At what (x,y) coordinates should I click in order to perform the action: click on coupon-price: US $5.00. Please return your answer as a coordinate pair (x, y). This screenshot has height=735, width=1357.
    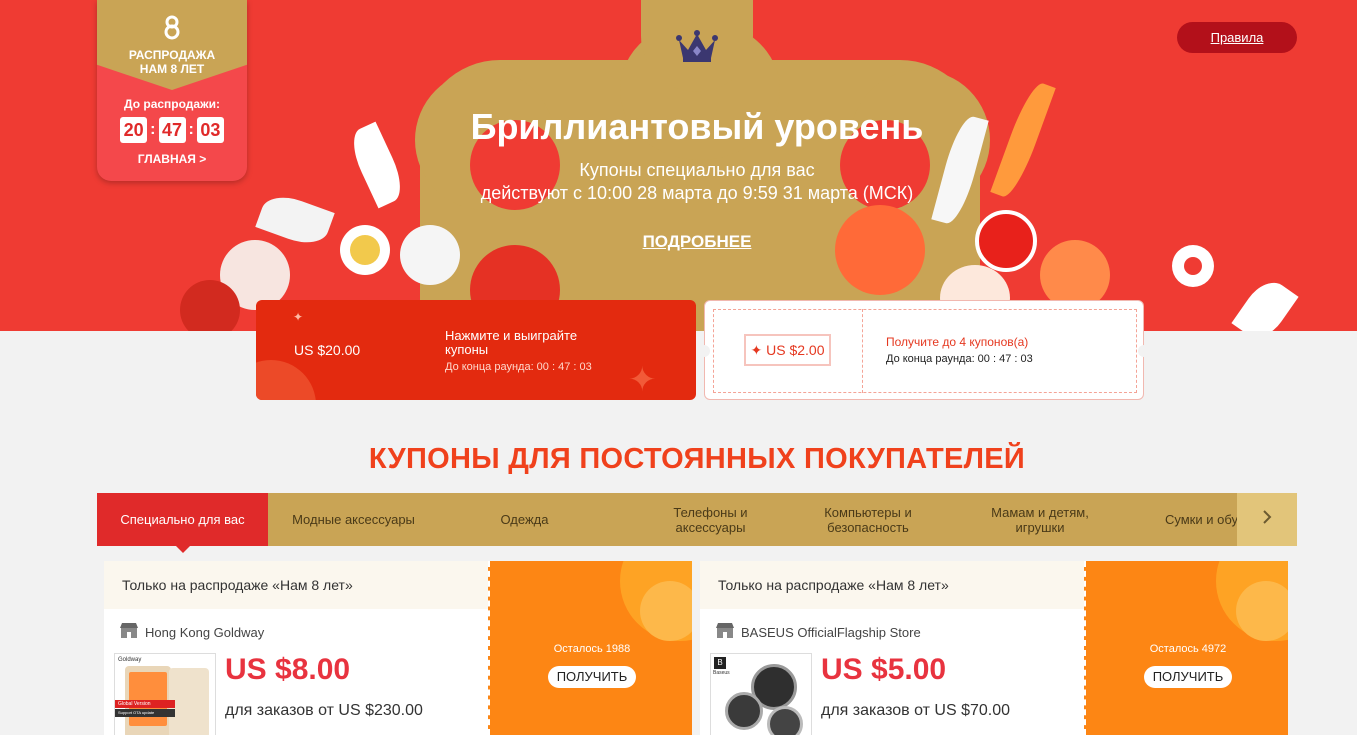
    Looking at the image, I should click on (884, 669).